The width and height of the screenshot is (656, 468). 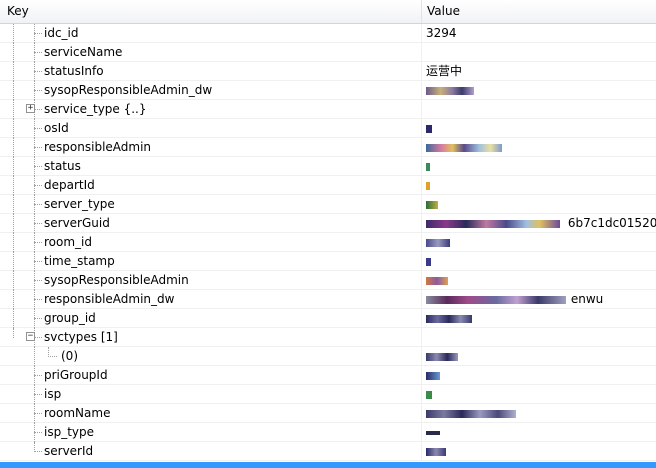 I want to click on value-cell: 6b7c1dc01520, so click(x=539, y=223).